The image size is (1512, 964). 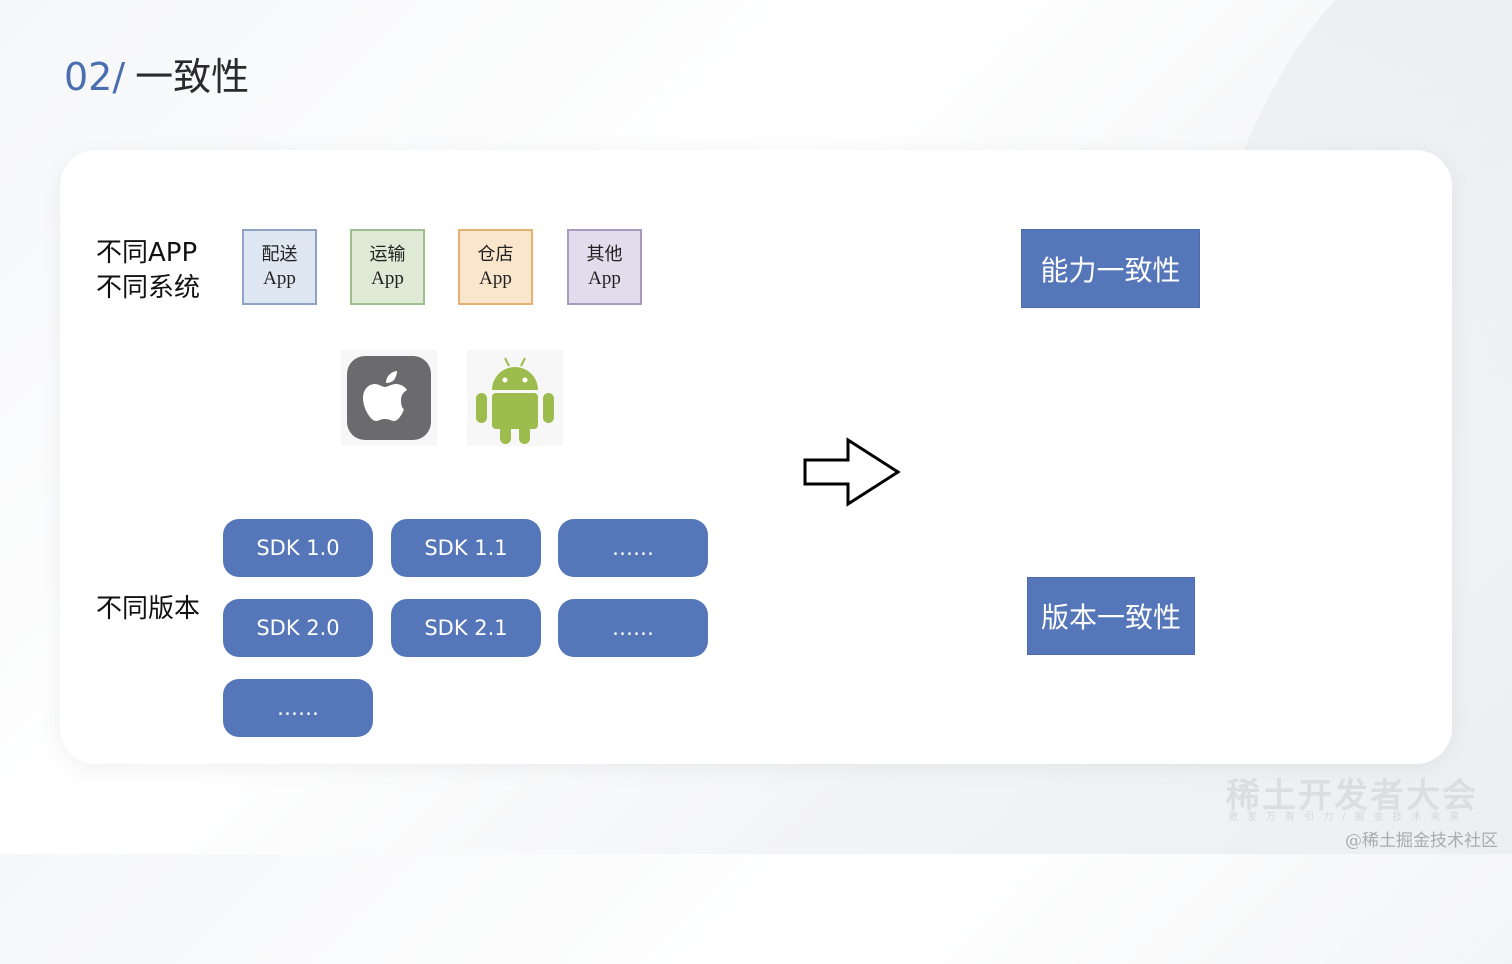 What do you see at coordinates (95, 77) in the screenshot?
I see `section-number: 02/` at bounding box center [95, 77].